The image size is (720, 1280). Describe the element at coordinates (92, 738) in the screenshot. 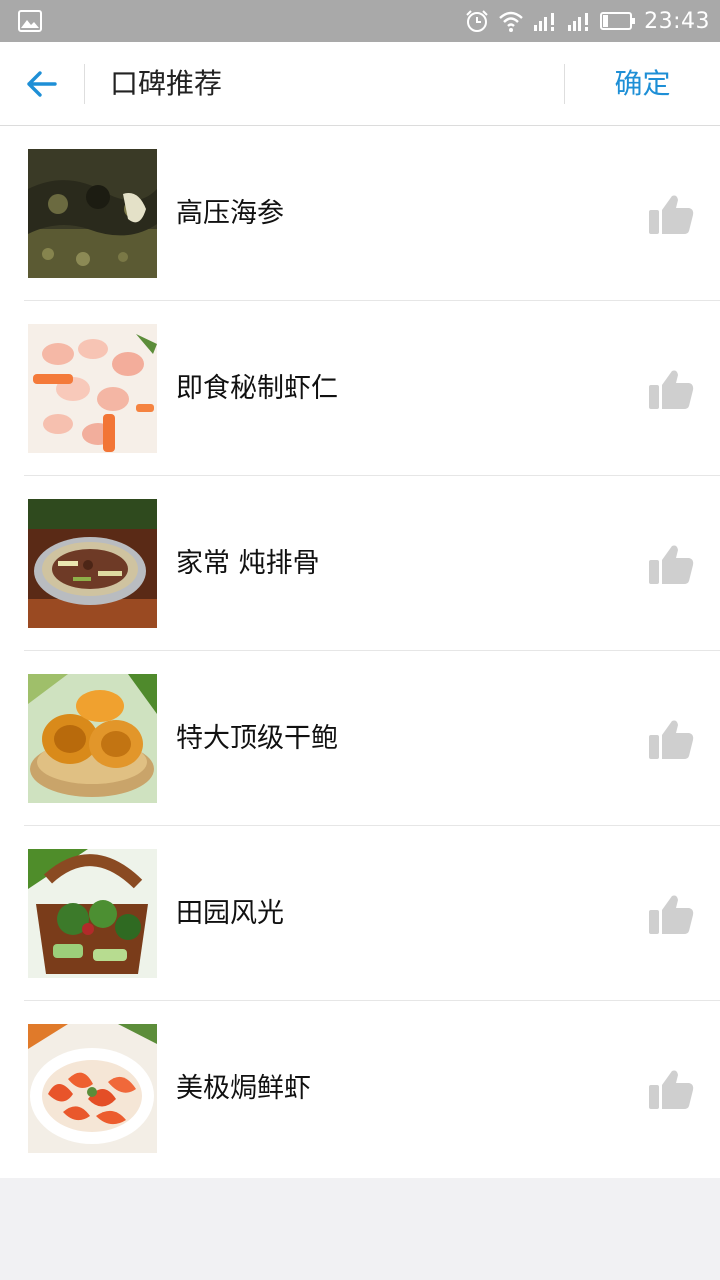

I see `abalone-photo` at that location.